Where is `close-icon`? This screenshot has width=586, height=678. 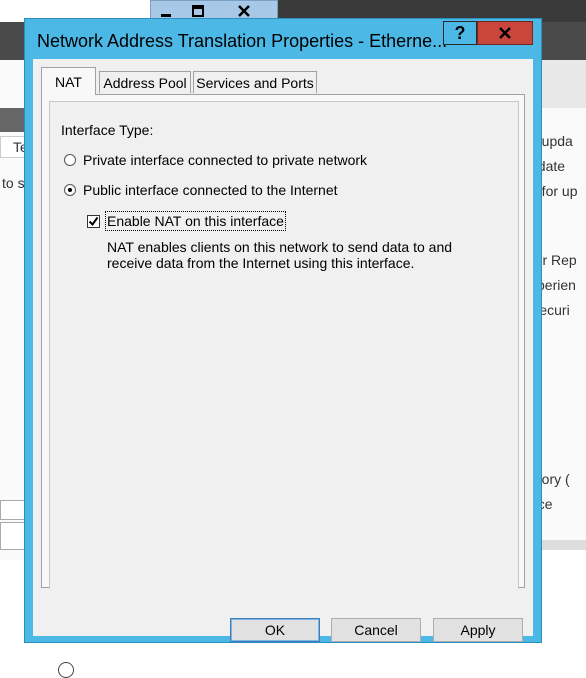
close-icon is located at coordinates (505, 33).